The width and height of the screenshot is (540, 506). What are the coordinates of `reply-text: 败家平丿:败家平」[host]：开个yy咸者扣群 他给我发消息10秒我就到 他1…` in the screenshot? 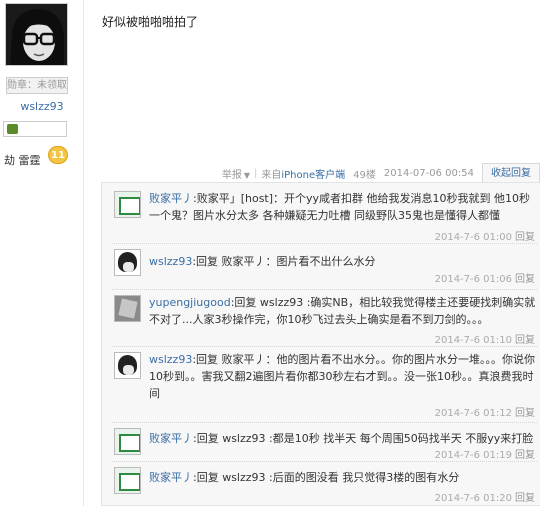 It's located at (343, 207).